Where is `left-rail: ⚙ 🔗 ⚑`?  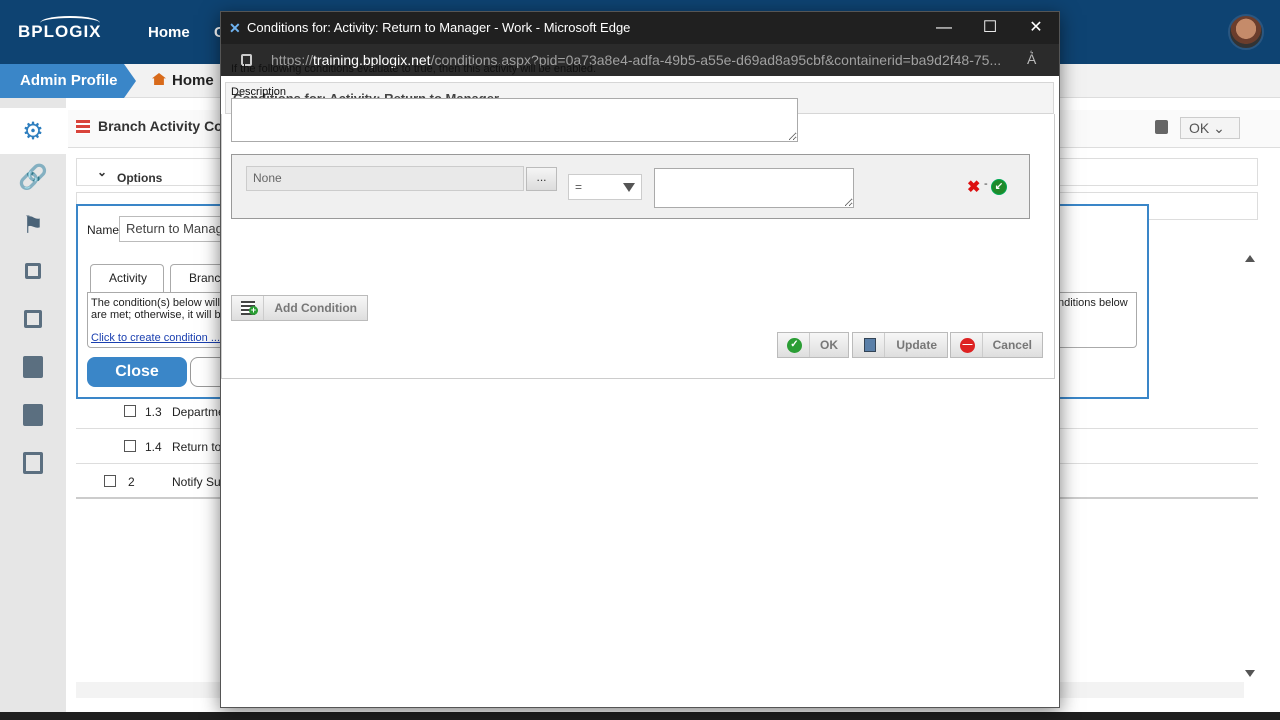 left-rail: ⚙ 🔗 ⚑ is located at coordinates (33, 409).